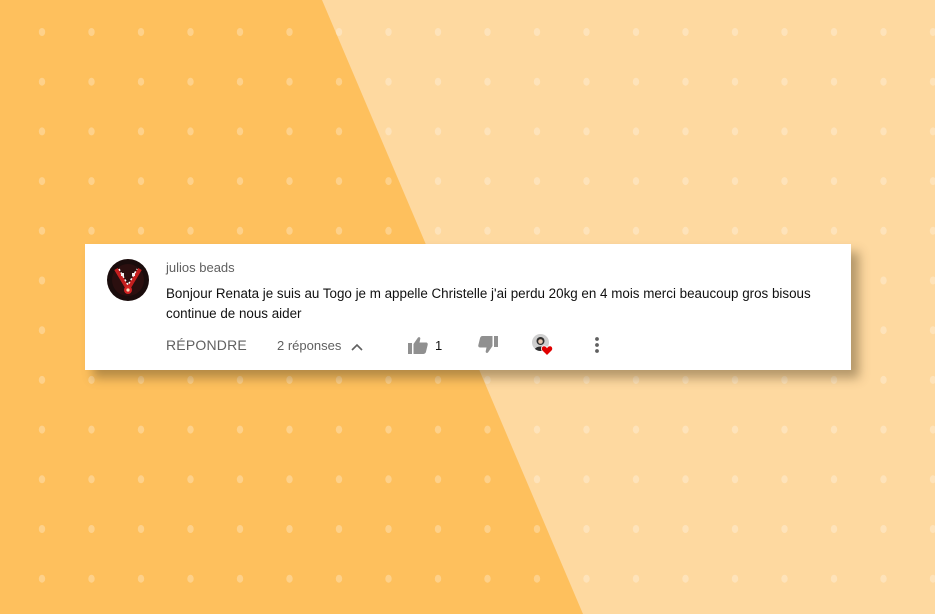 The width and height of the screenshot is (935, 614). I want to click on replies-label: 2 réponses, so click(309, 345).